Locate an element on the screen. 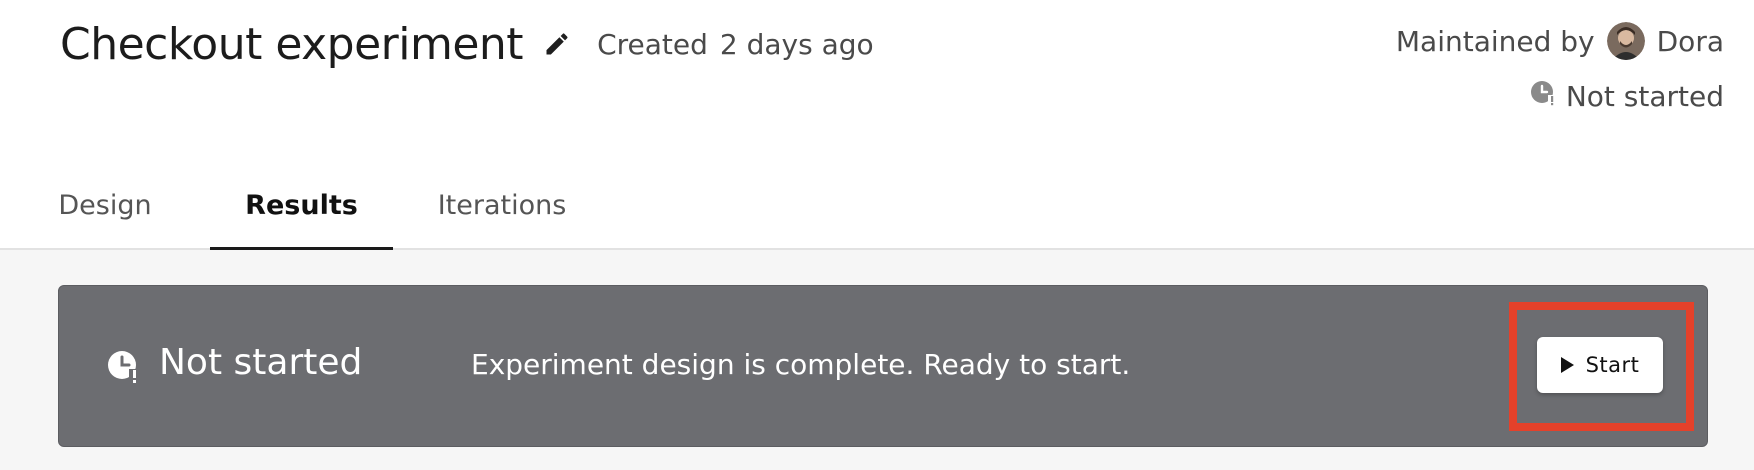 The image size is (1754, 470). start-button: Start is located at coordinates (1600, 365).